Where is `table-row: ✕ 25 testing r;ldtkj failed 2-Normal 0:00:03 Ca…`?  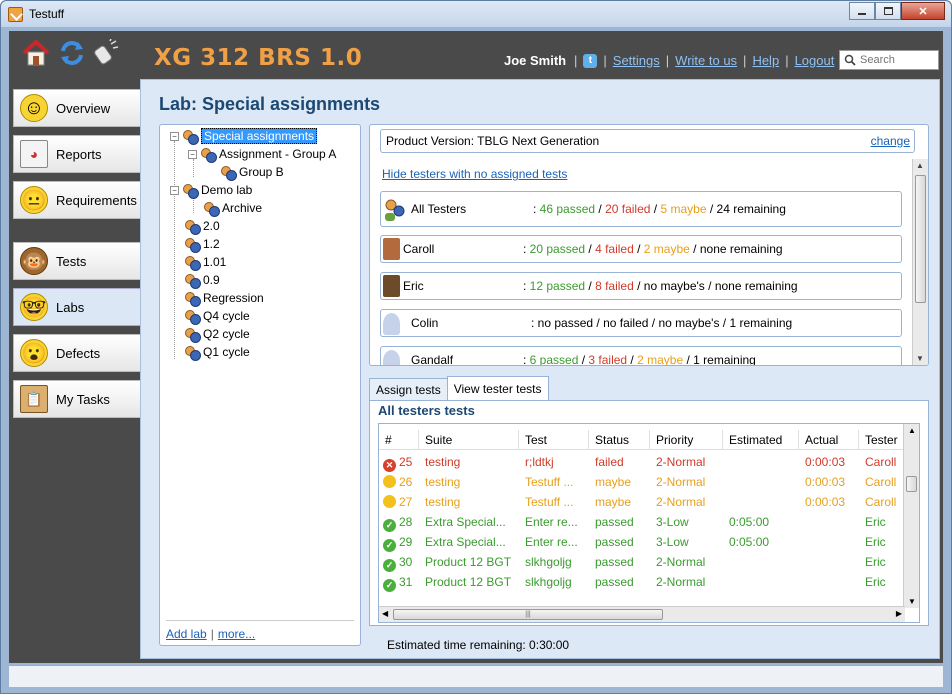 table-row: ✕ 25 testing r;ldtkj failed 2-Normal 0:00:03 Ca… is located at coordinates (642, 462).